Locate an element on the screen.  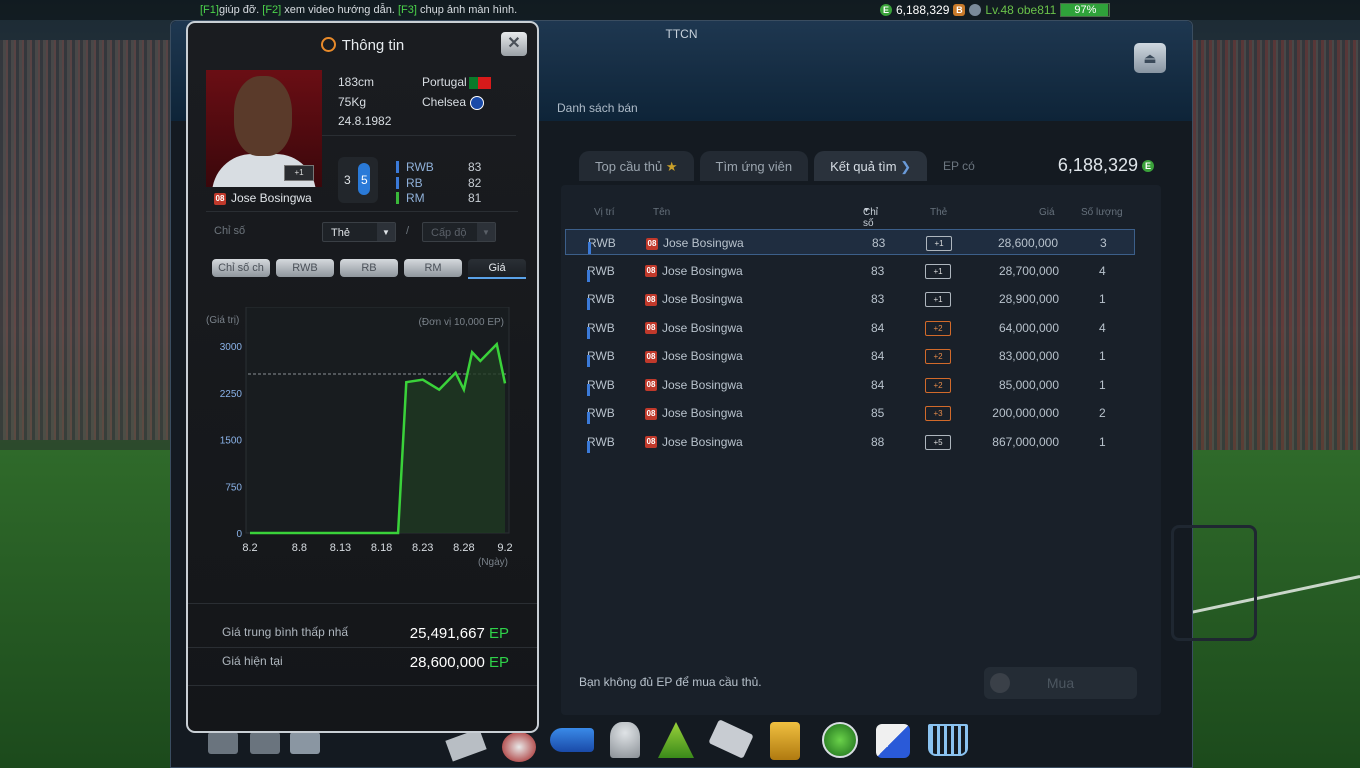
ep-coin-icon: E is located at coordinates (886, 10).